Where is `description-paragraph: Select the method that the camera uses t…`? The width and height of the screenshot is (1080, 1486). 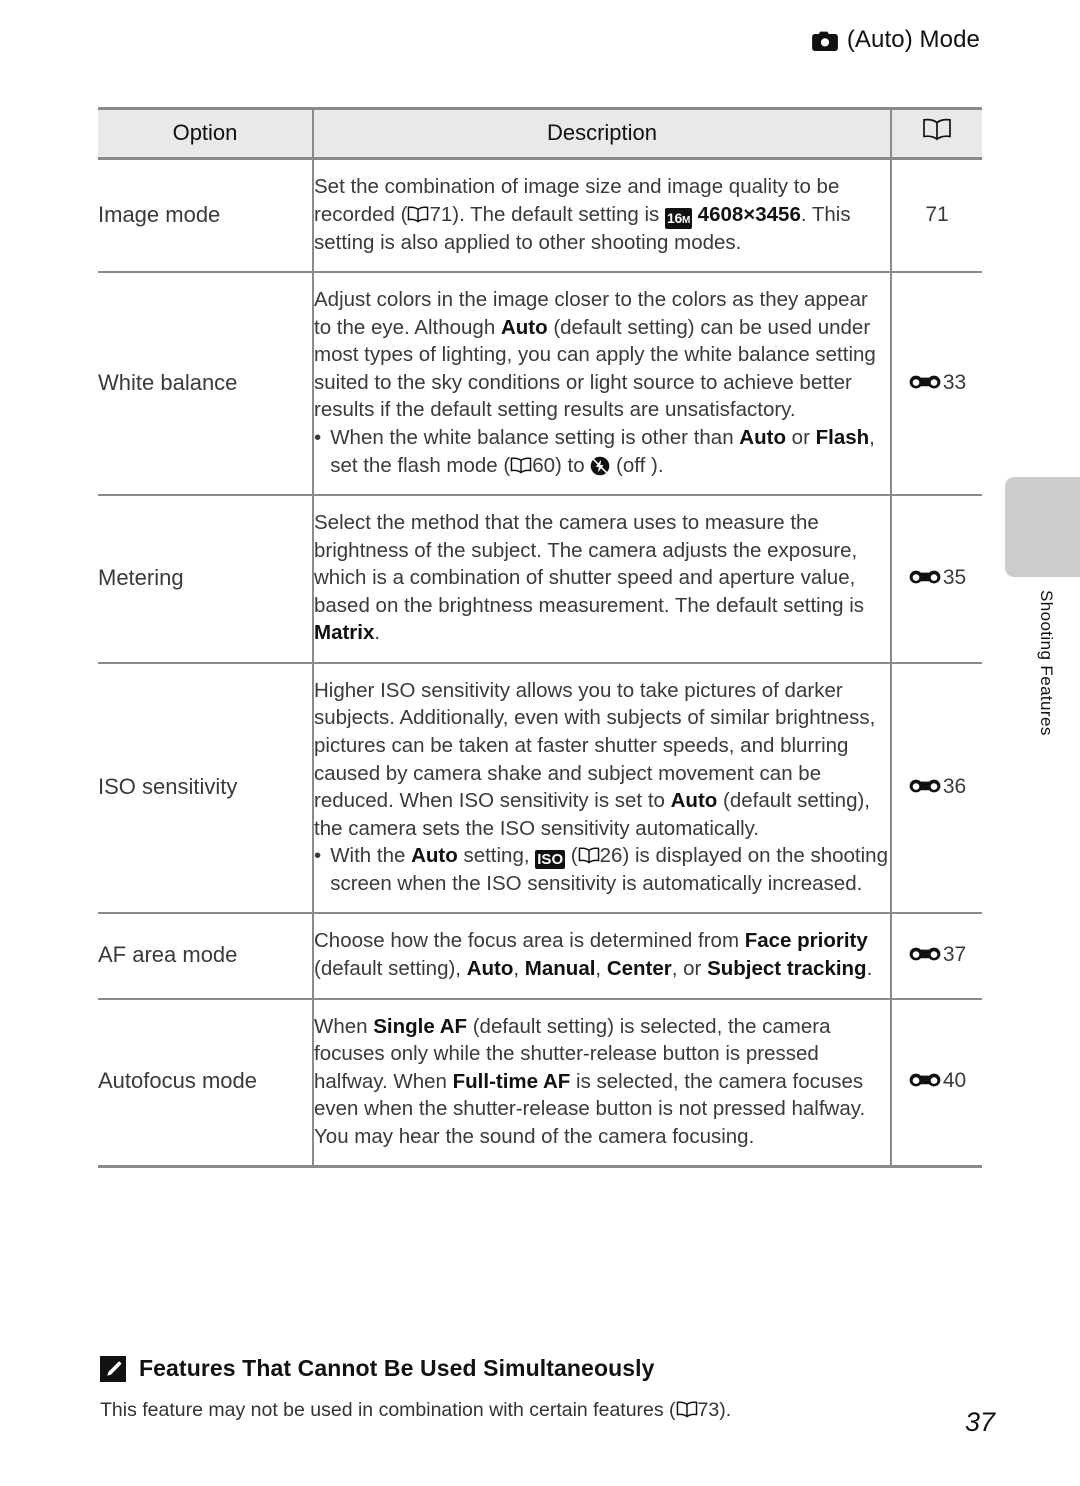
description-paragraph: Select the method that the camera uses t… is located at coordinates (589, 578).